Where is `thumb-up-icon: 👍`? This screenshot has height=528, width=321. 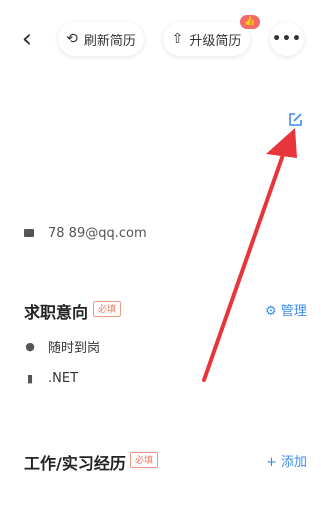 thumb-up-icon: 👍 is located at coordinates (250, 22).